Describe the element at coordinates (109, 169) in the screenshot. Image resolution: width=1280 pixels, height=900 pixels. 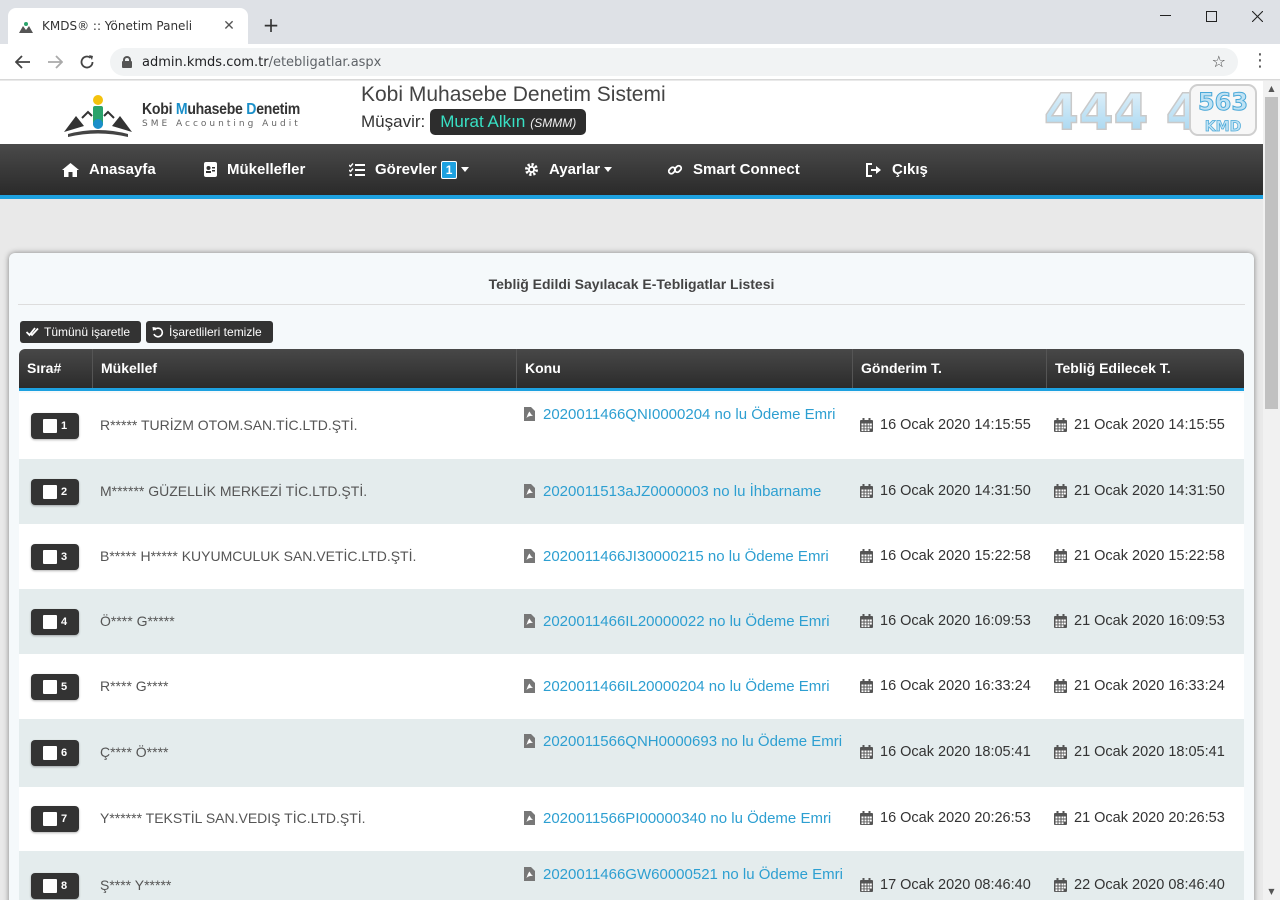
I see `nav-home: Anasayfa` at that location.